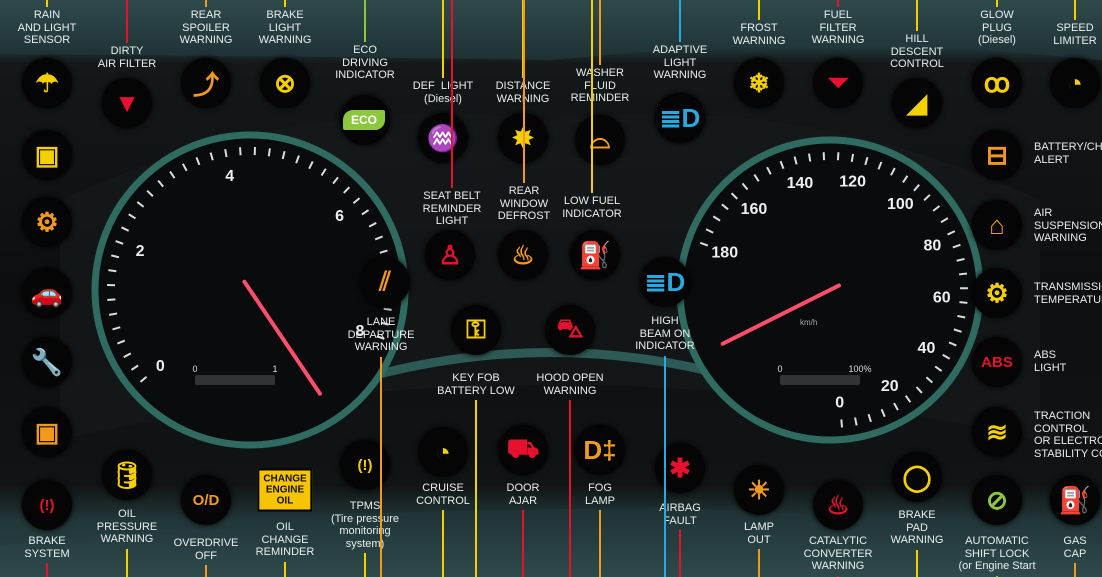 The height and width of the screenshot is (577, 1102). Describe the element at coordinates (365, 62) in the screenshot. I see `eco-driving-indicator-label: ECO DRIVING INDICATOR` at that location.